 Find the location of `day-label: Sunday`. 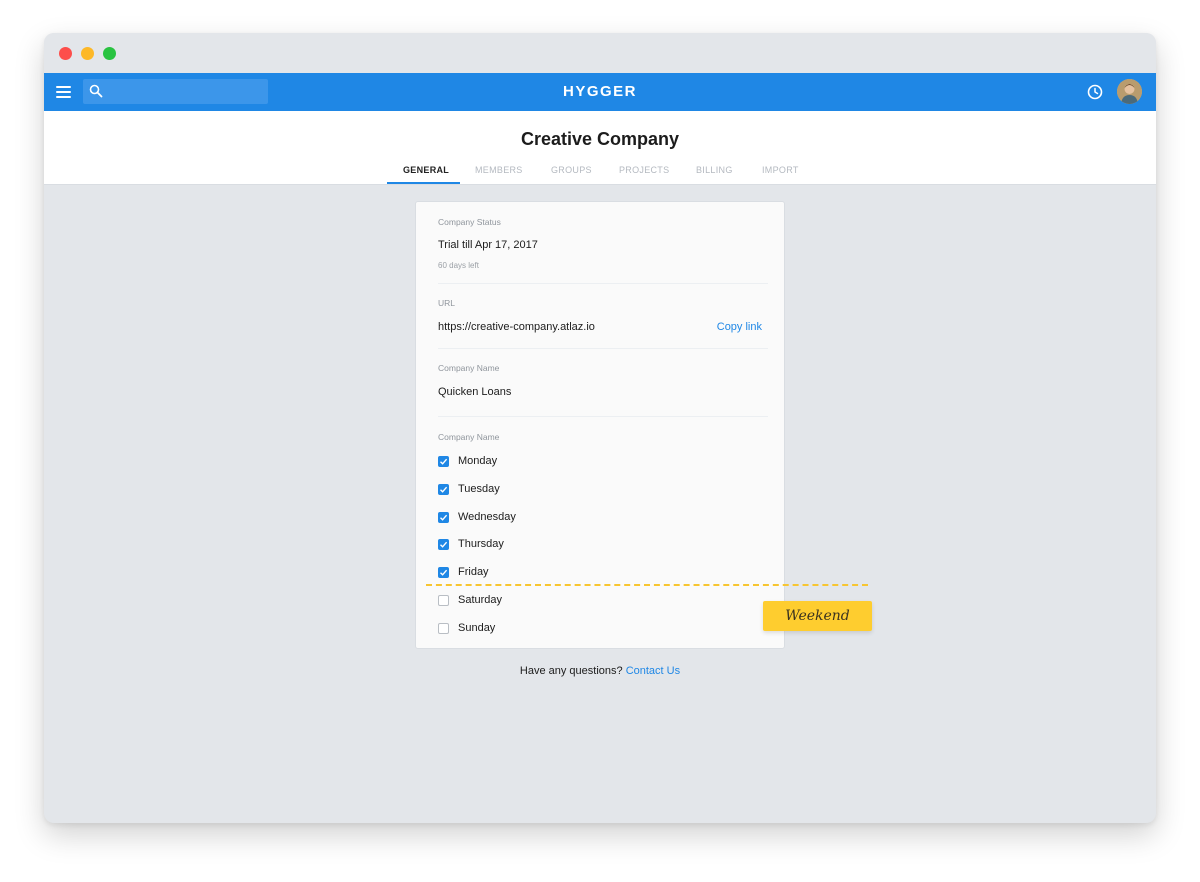

day-label: Sunday is located at coordinates (477, 628).